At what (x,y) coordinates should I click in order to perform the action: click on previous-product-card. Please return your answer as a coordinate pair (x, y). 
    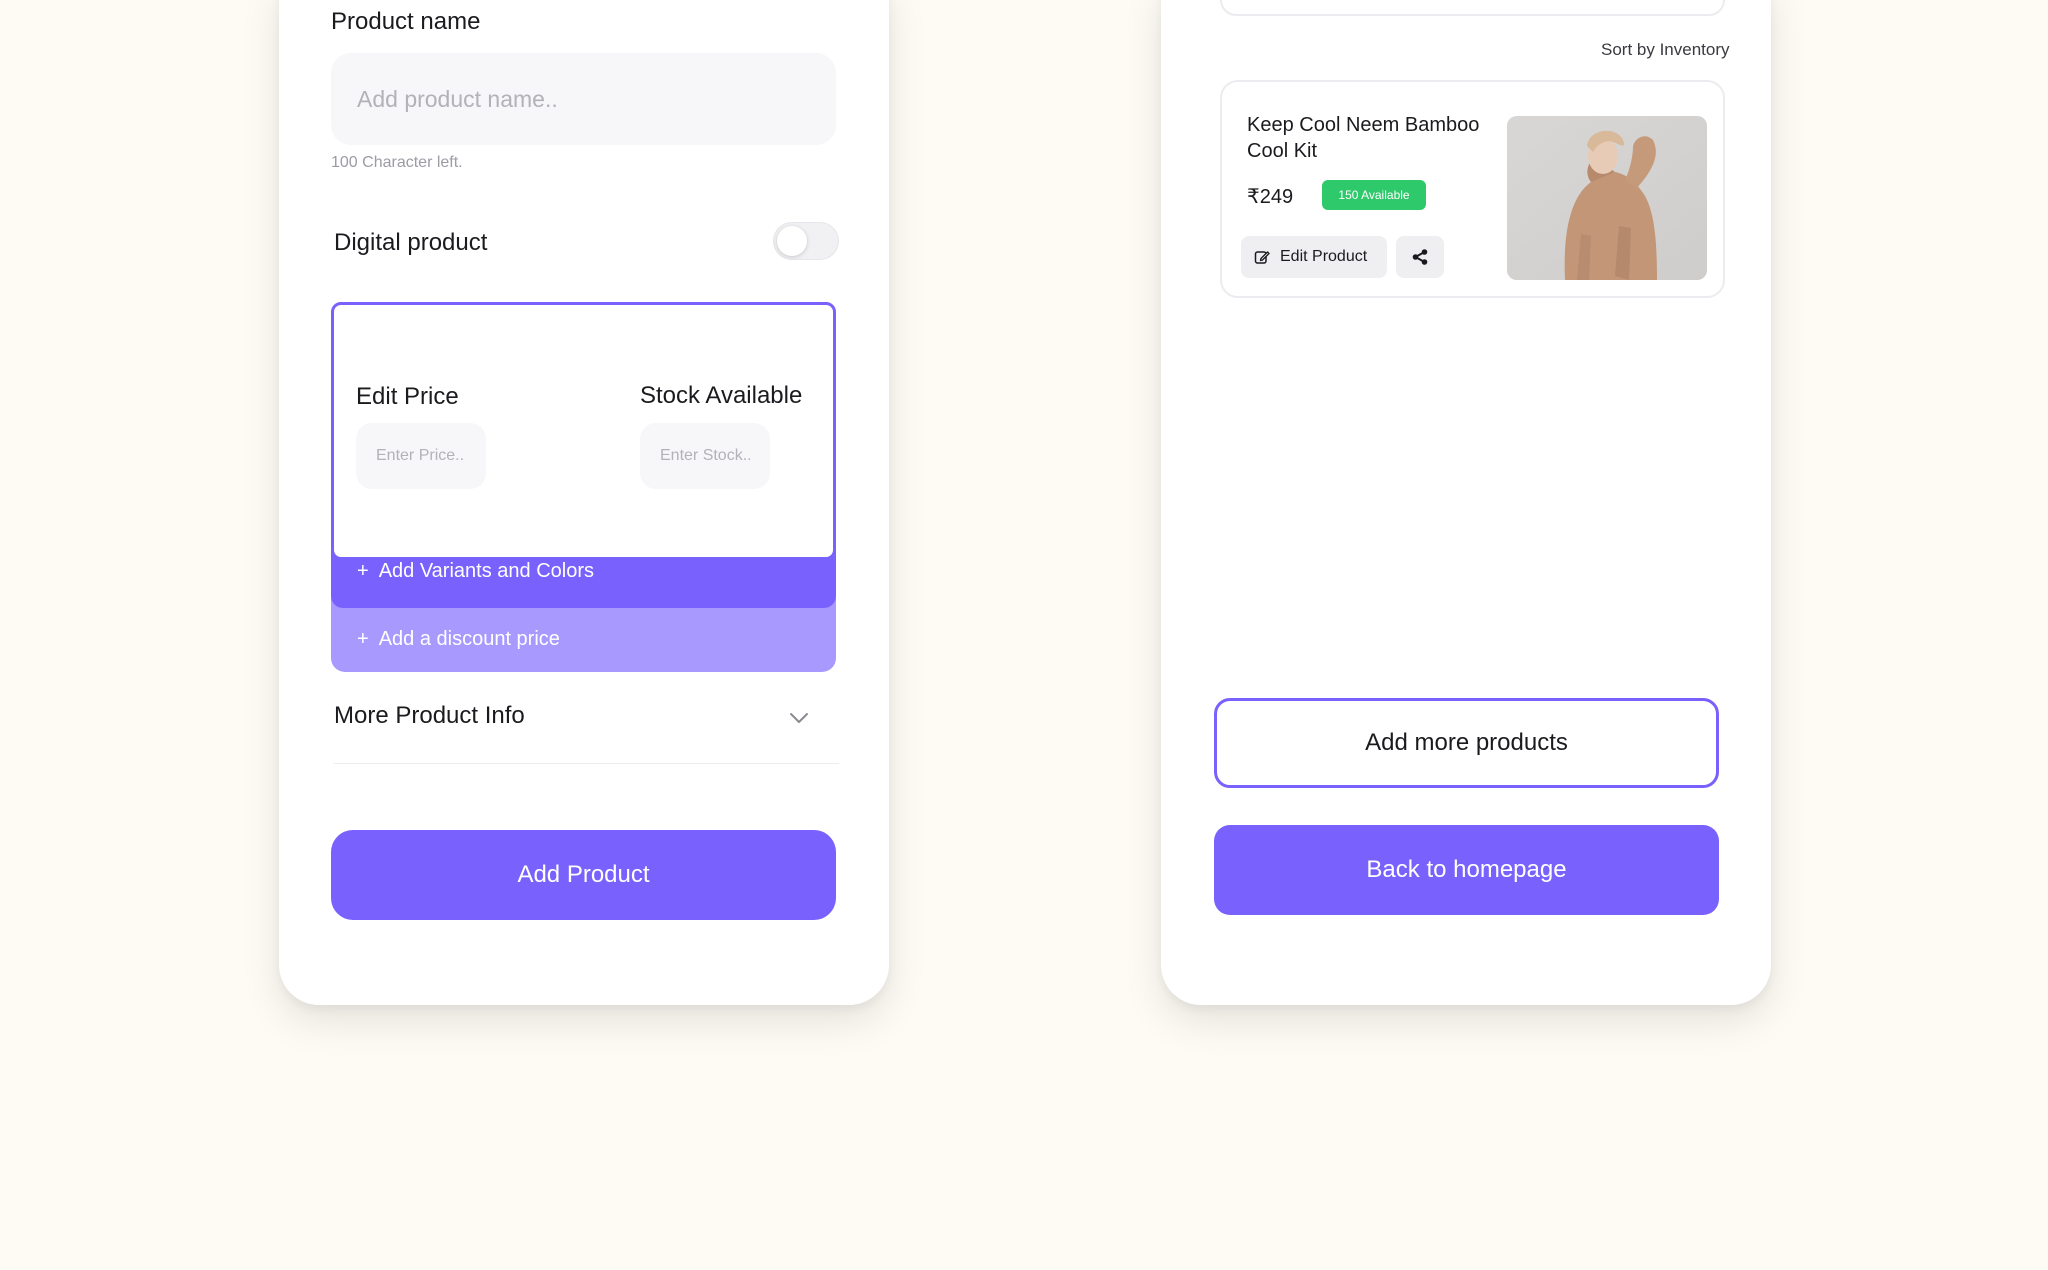
    Looking at the image, I should click on (1472, 8).